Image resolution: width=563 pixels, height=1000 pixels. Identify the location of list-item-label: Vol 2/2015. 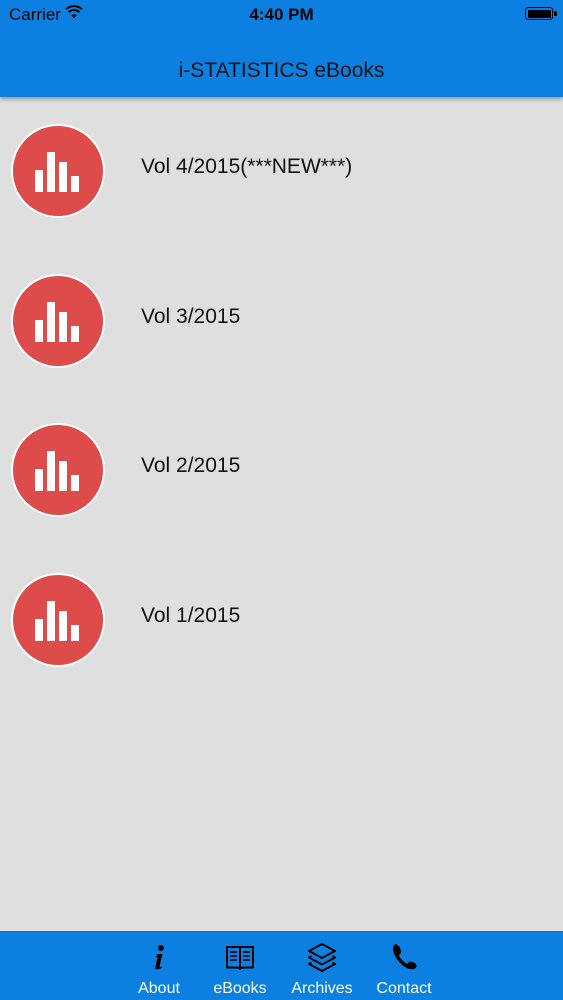
(191, 465).